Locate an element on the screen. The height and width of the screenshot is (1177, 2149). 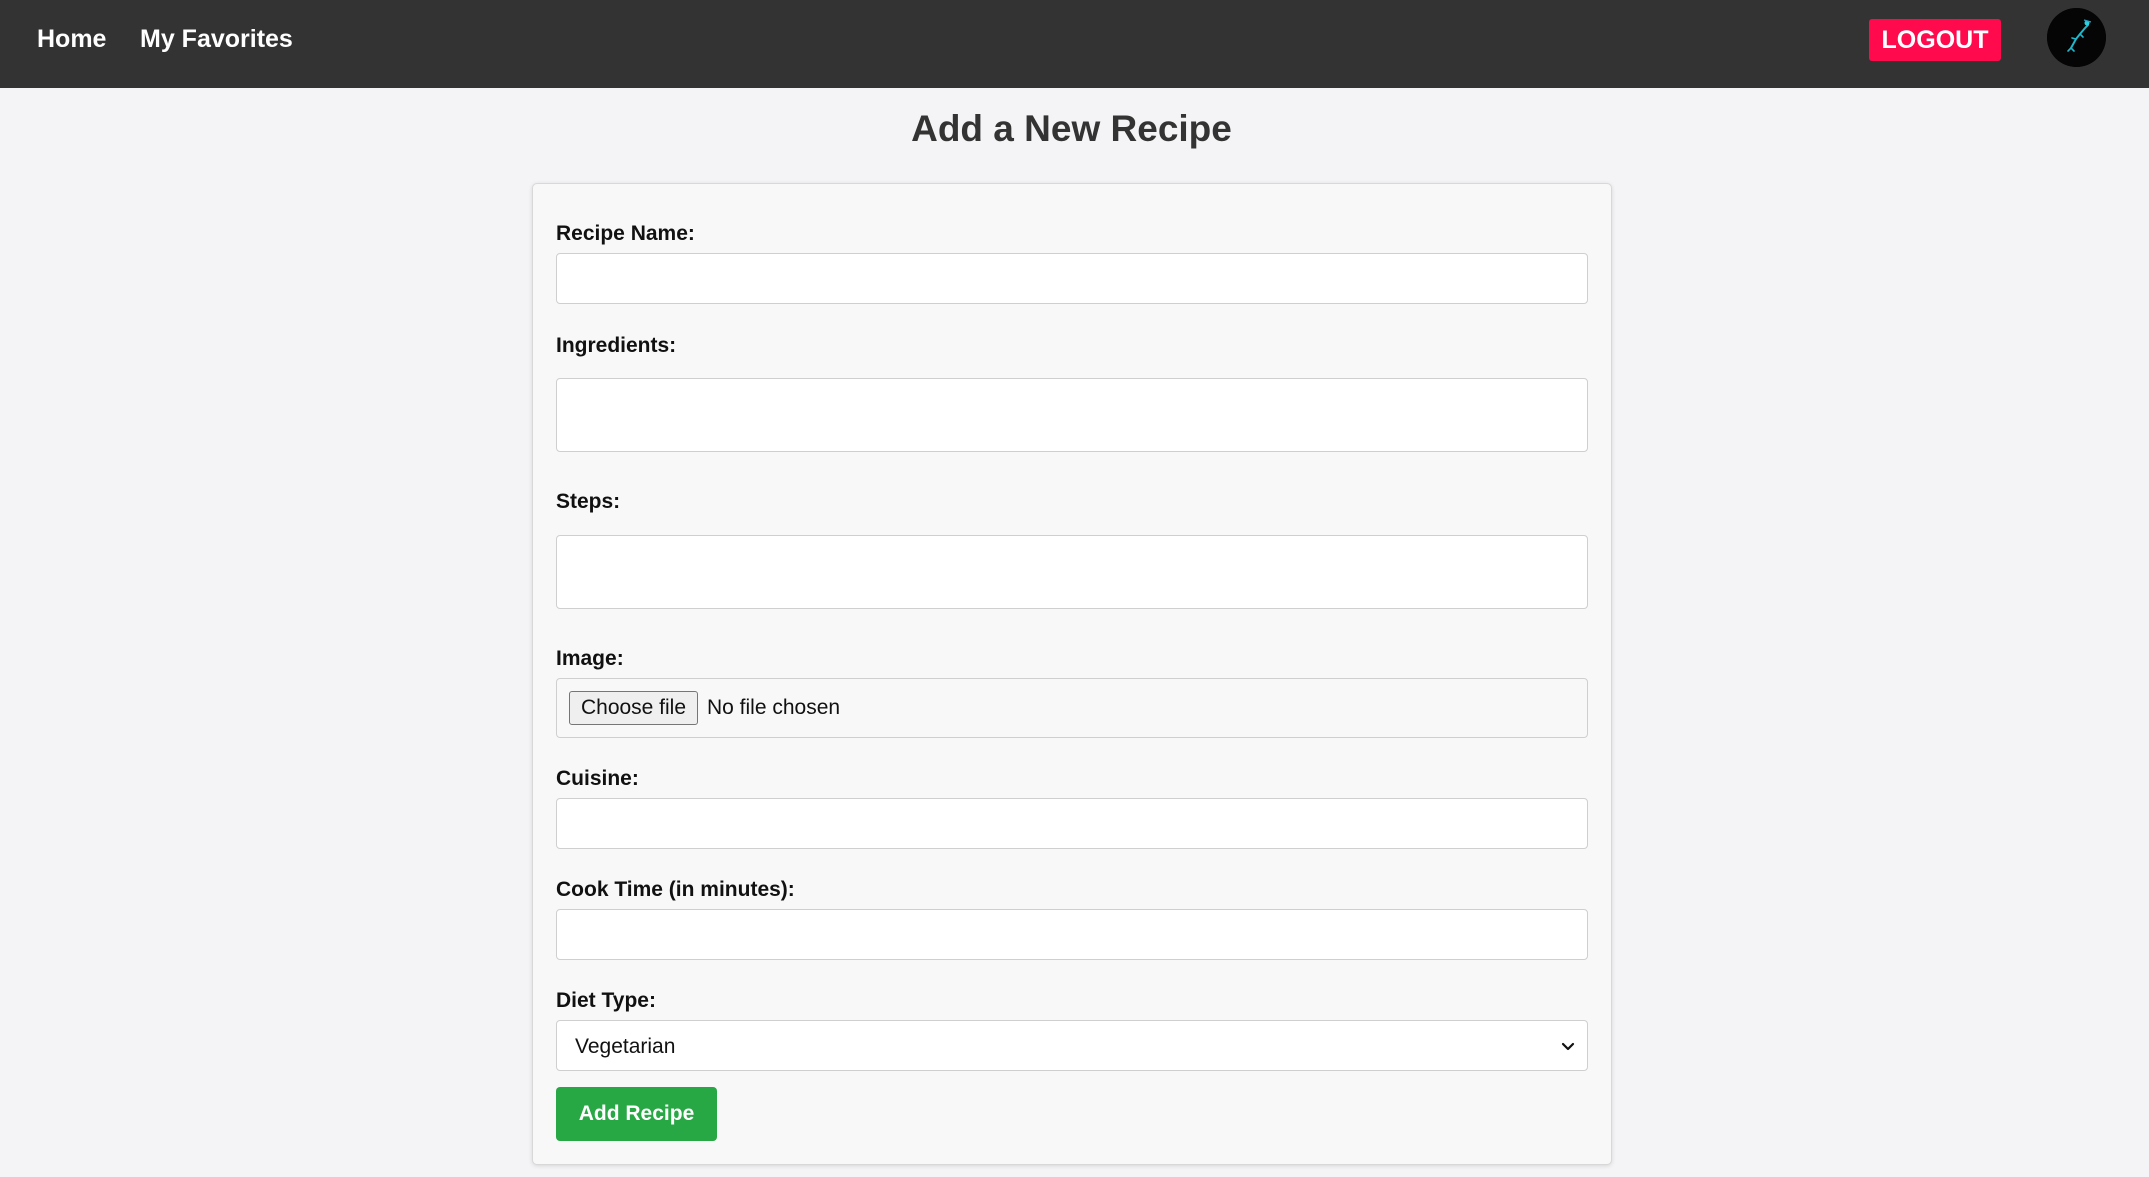
steps-label: Steps: is located at coordinates (588, 501).